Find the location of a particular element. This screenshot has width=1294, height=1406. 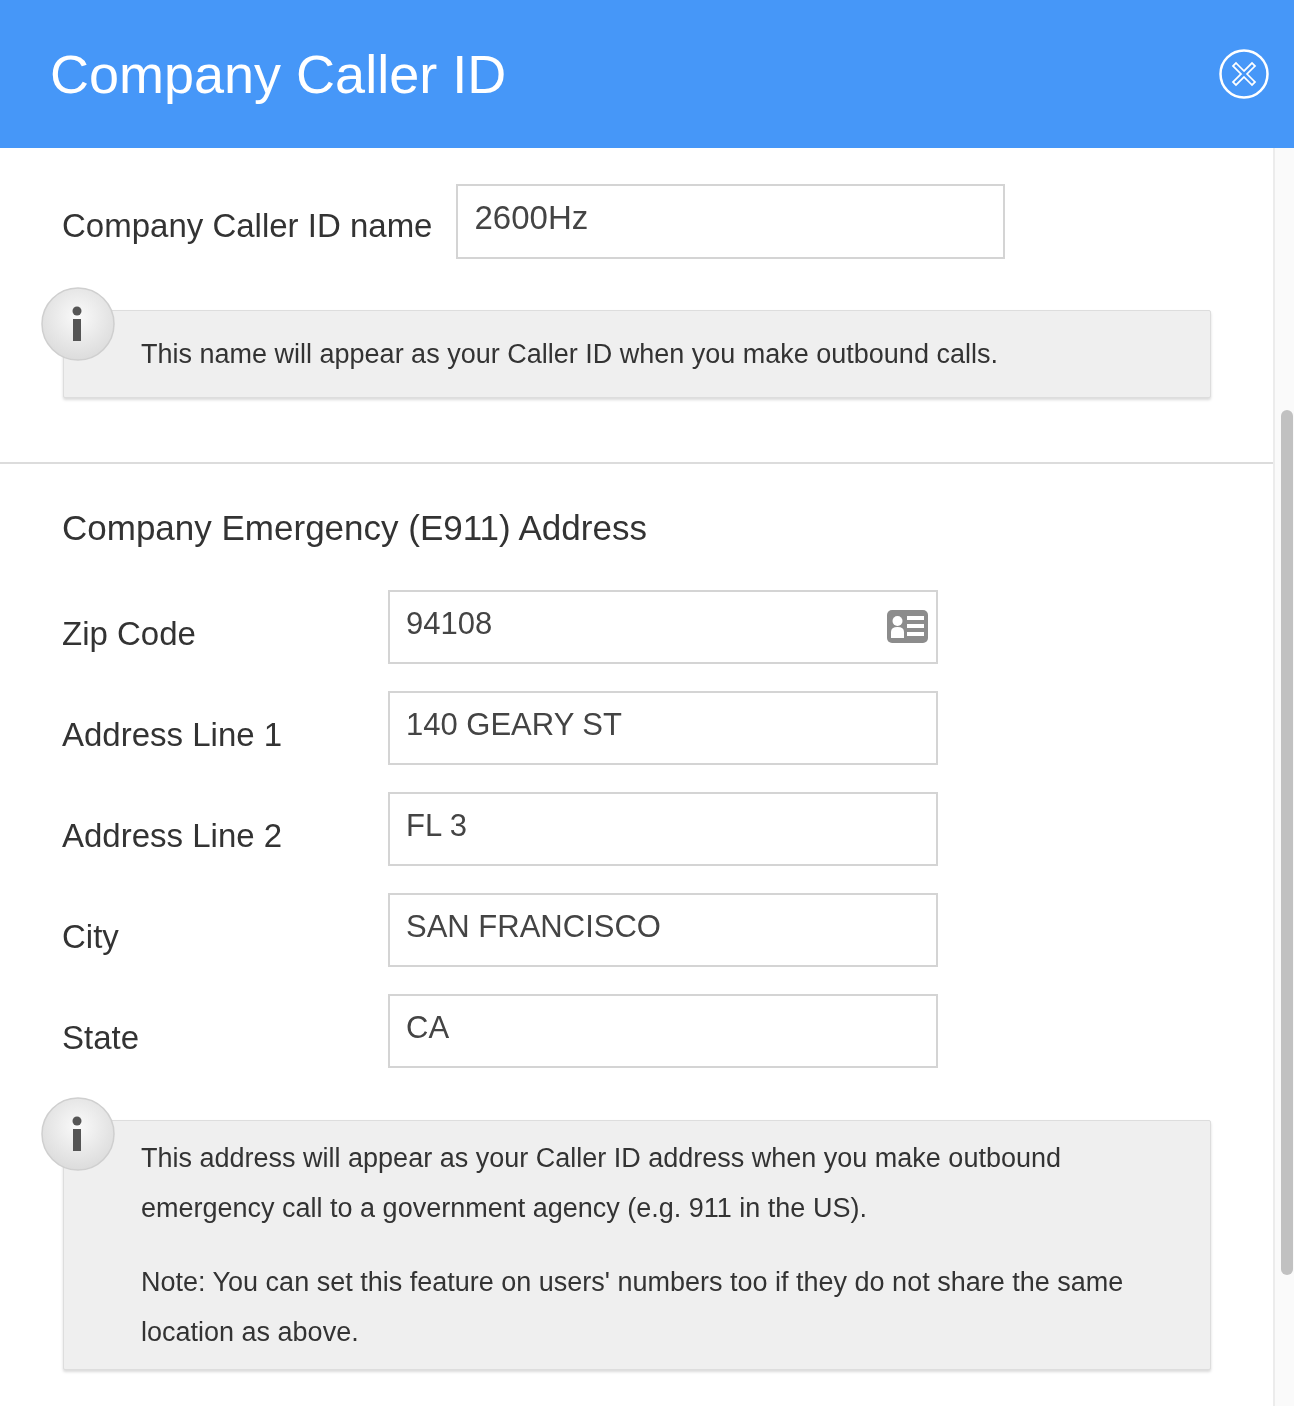

text-field: CA is located at coordinates (663, 1031).